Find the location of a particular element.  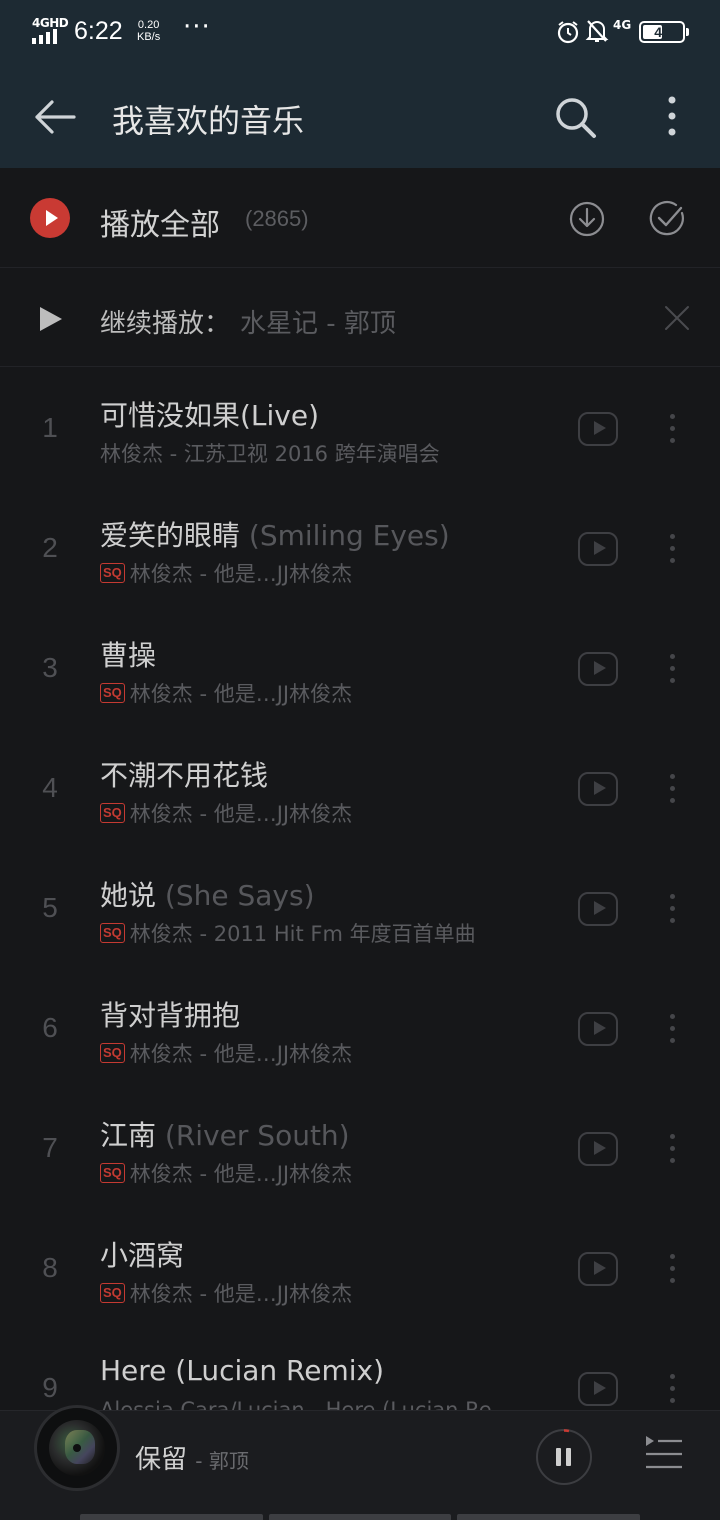

signal-icon: 4GHD is located at coordinates (50, 30).